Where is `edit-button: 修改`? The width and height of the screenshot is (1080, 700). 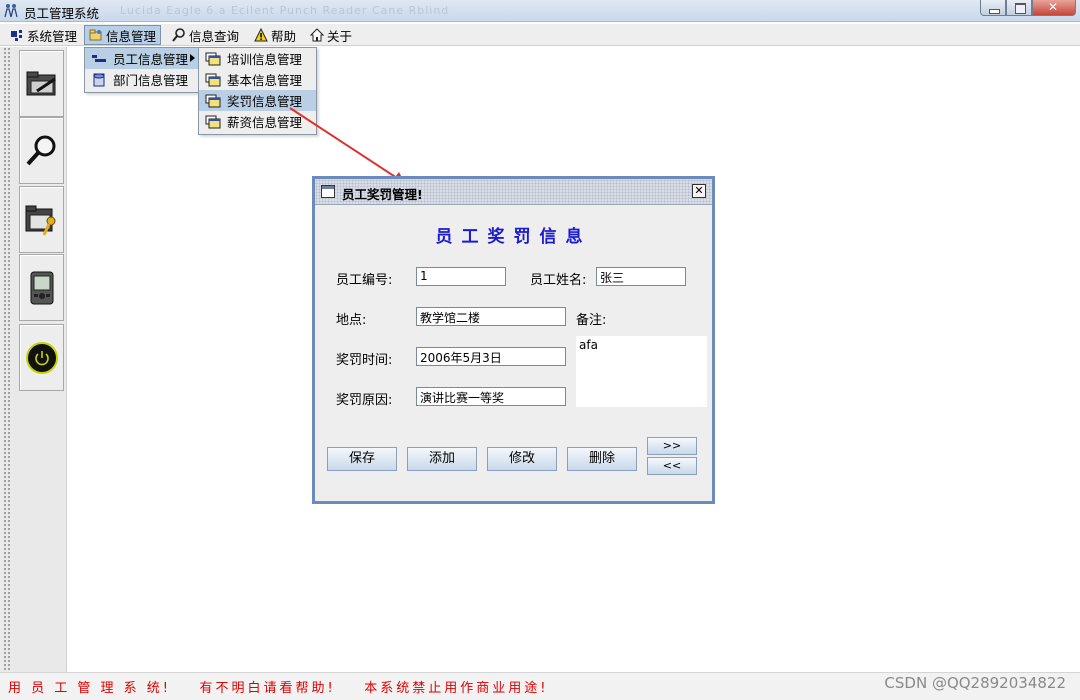 edit-button: 修改 is located at coordinates (522, 459).